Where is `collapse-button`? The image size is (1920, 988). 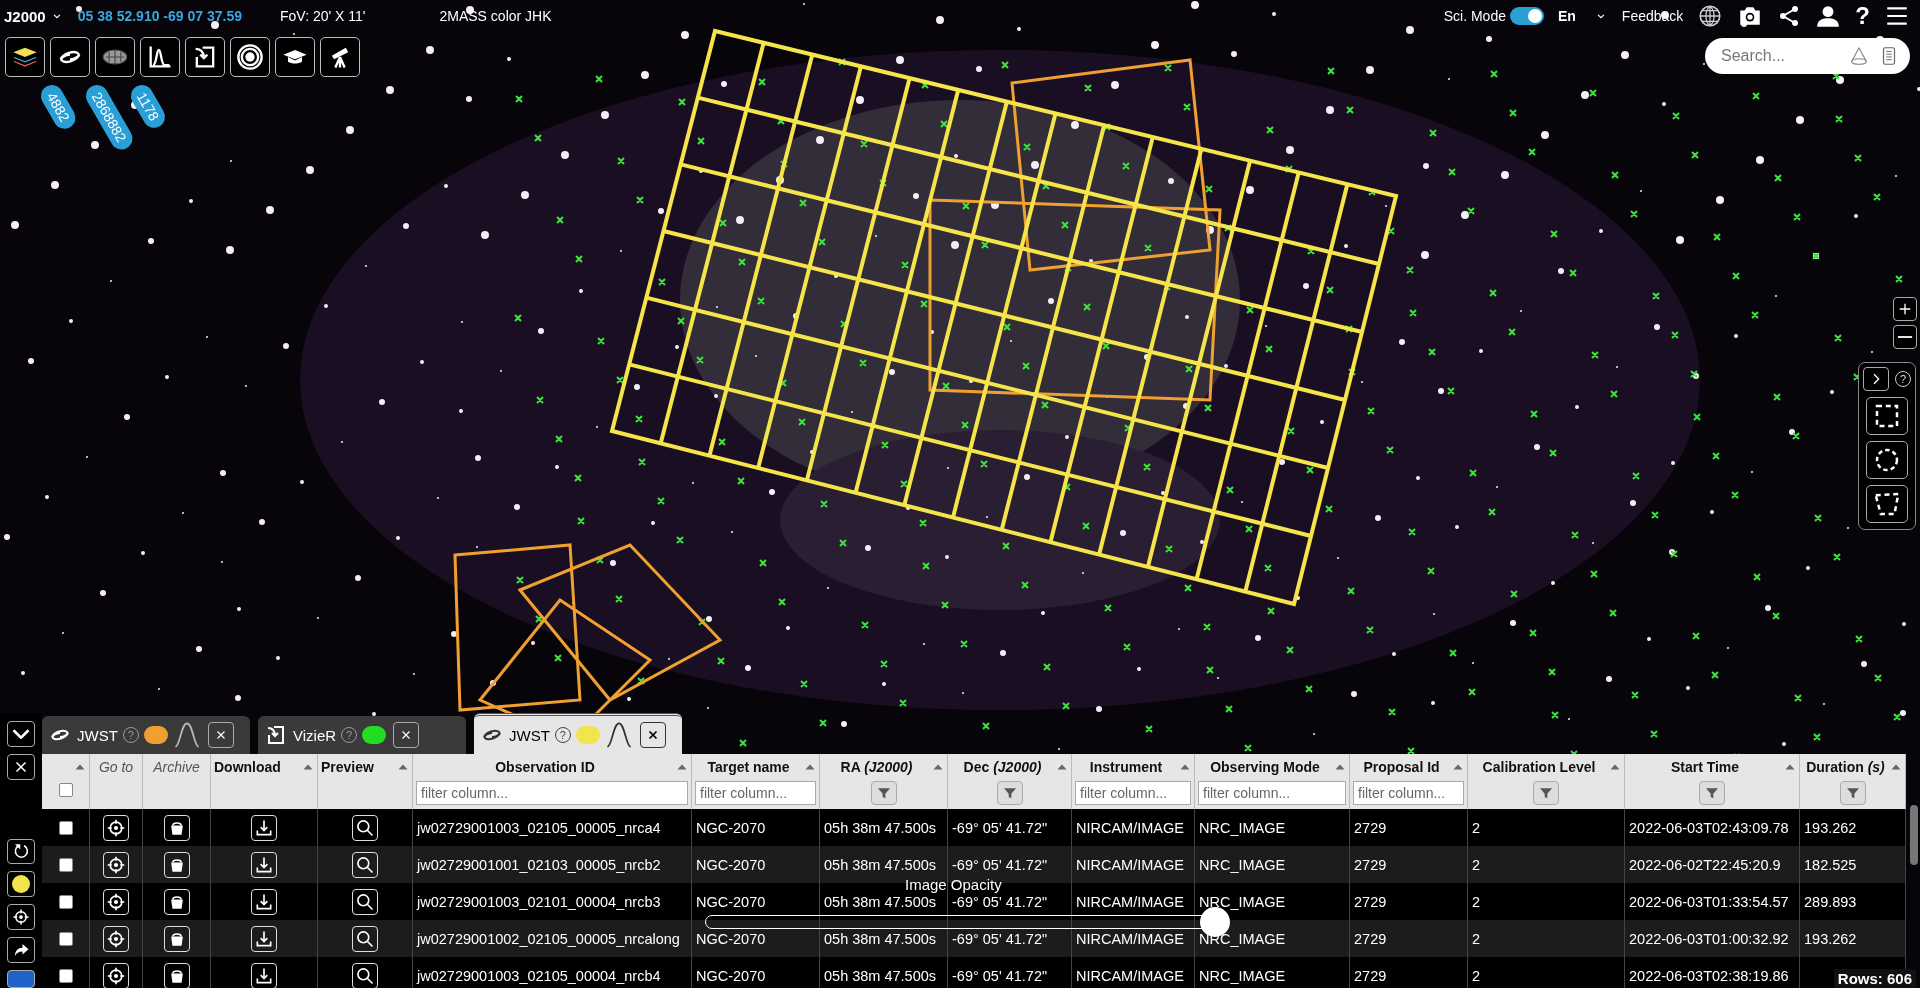
collapse-button is located at coordinates (21, 734).